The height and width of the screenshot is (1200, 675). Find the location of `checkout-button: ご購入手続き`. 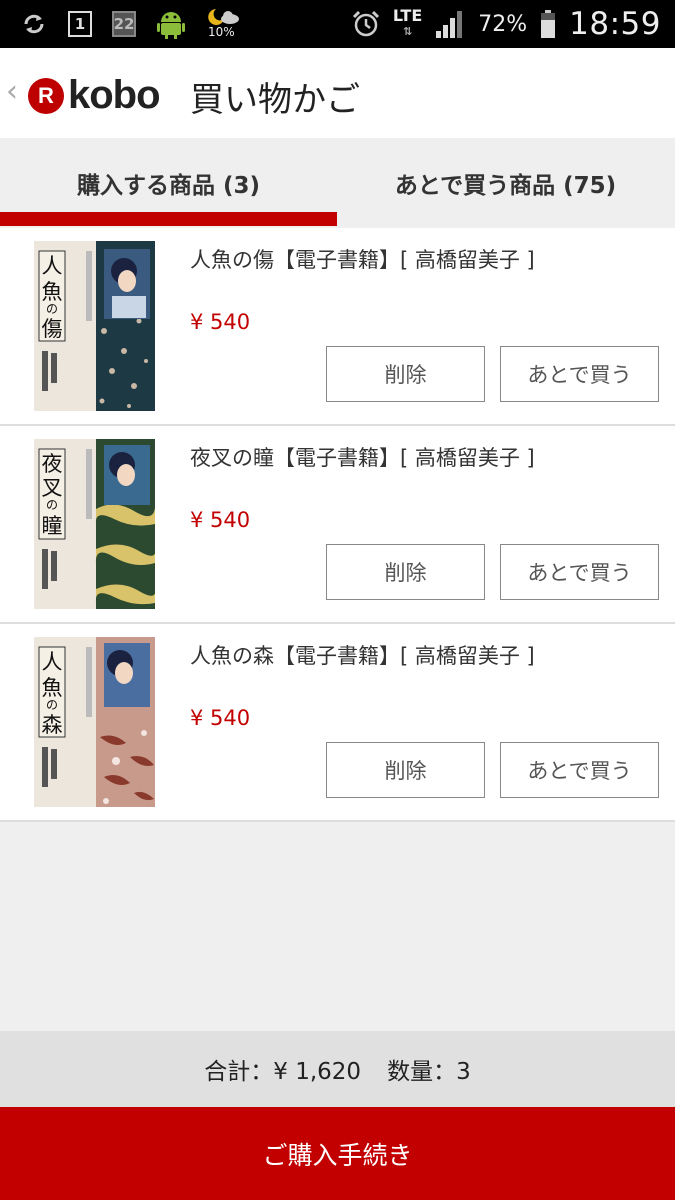

checkout-button: ご購入手続き is located at coordinates (337, 1153).